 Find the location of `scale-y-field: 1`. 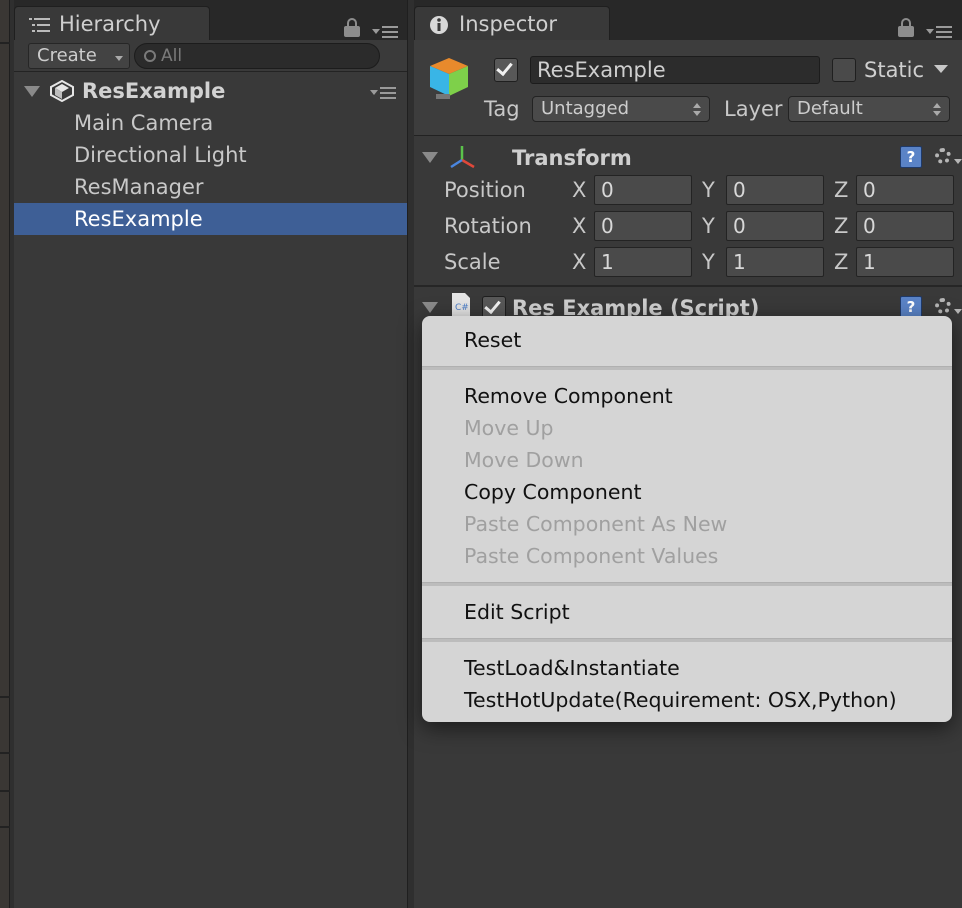

scale-y-field: 1 is located at coordinates (775, 262).